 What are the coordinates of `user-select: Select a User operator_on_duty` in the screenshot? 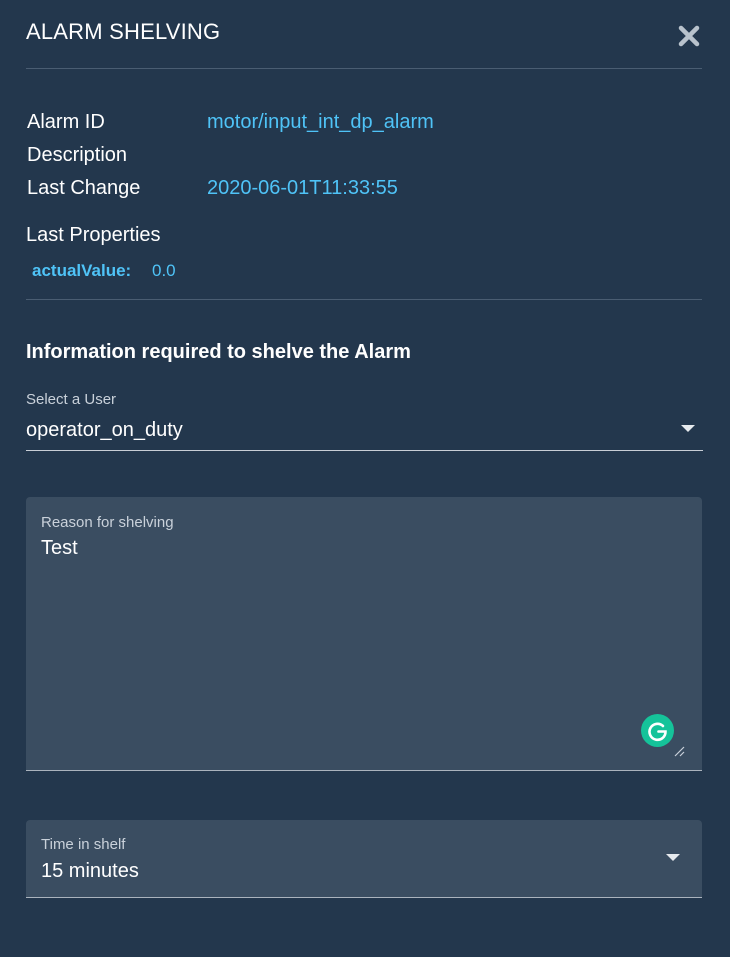 It's located at (364, 420).